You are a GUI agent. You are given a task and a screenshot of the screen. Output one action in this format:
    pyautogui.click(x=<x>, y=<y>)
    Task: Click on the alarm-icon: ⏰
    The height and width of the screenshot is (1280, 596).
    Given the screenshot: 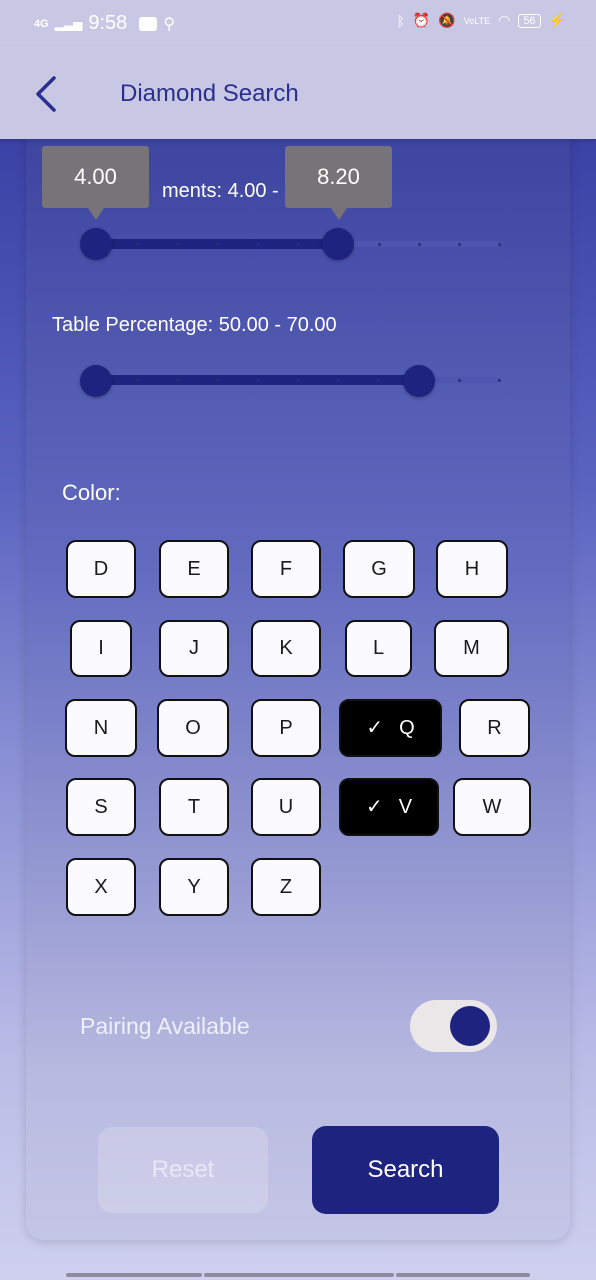 What is the action you would take?
    pyautogui.click(x=421, y=20)
    